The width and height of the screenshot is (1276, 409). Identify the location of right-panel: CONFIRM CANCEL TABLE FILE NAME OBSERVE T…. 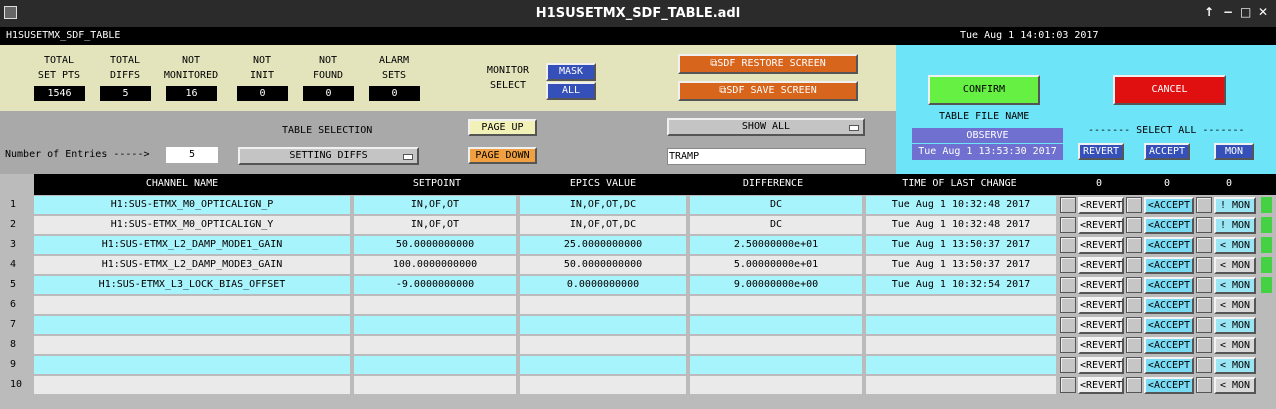
(1086, 109).